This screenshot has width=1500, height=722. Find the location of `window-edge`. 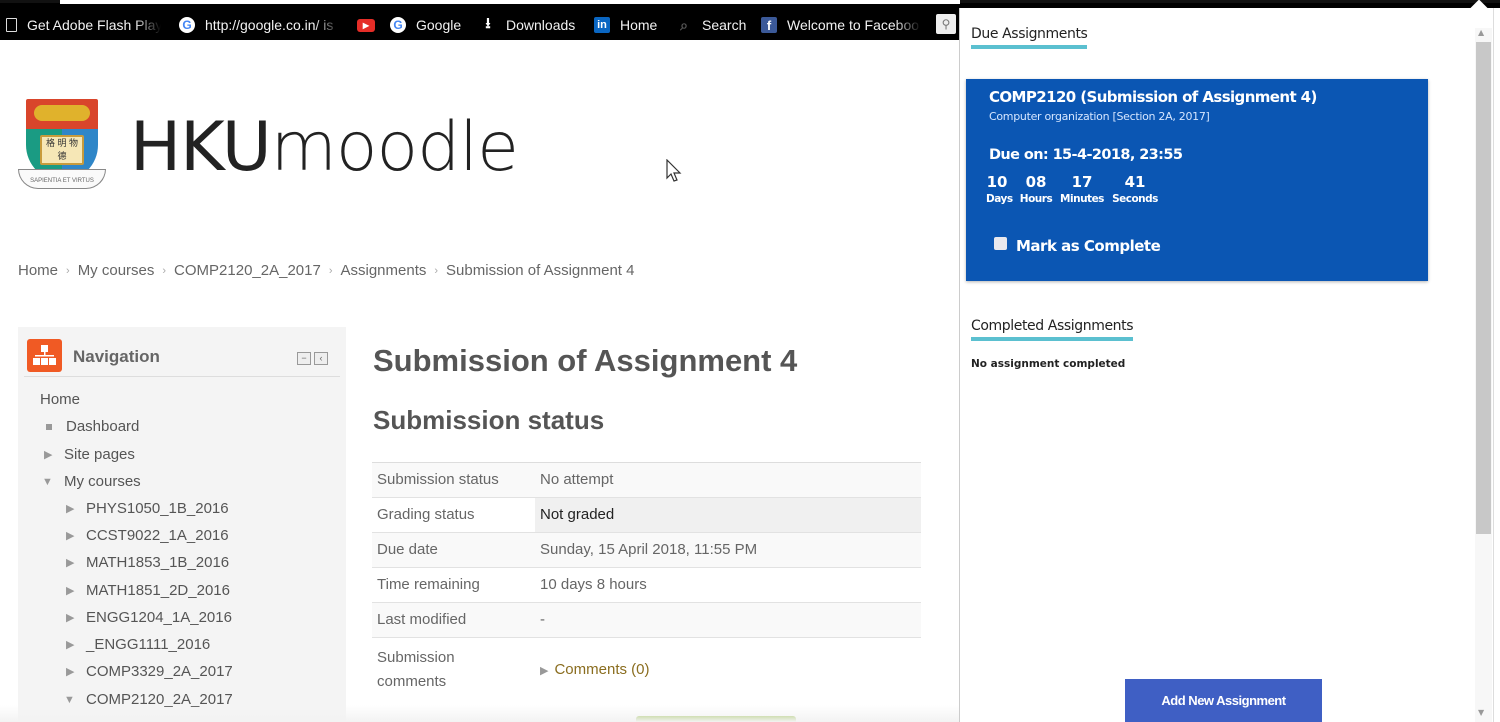

window-edge is located at coordinates (510, 2).